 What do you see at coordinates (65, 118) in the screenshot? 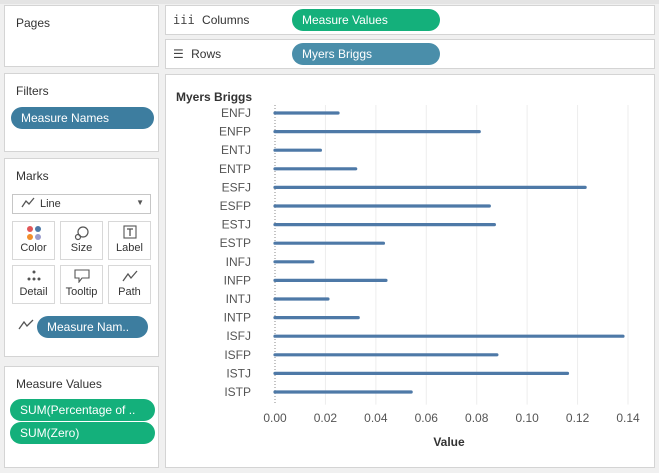
I see `filter-pill-label: Measure Names` at bounding box center [65, 118].